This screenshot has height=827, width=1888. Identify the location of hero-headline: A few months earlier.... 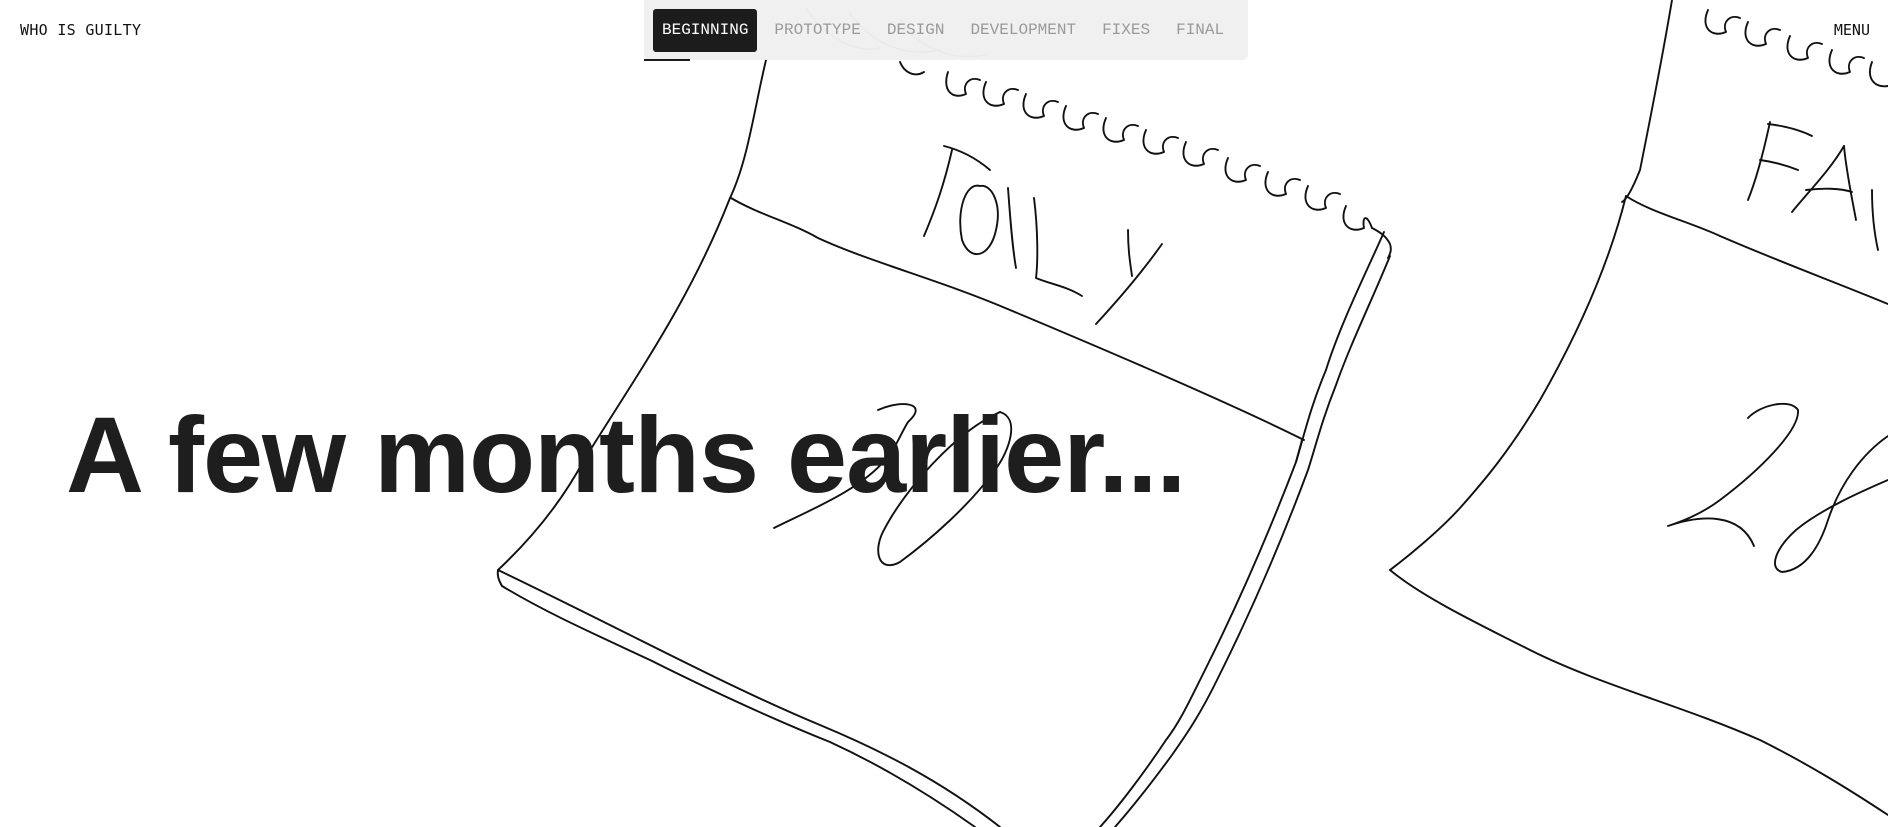
(626, 454).